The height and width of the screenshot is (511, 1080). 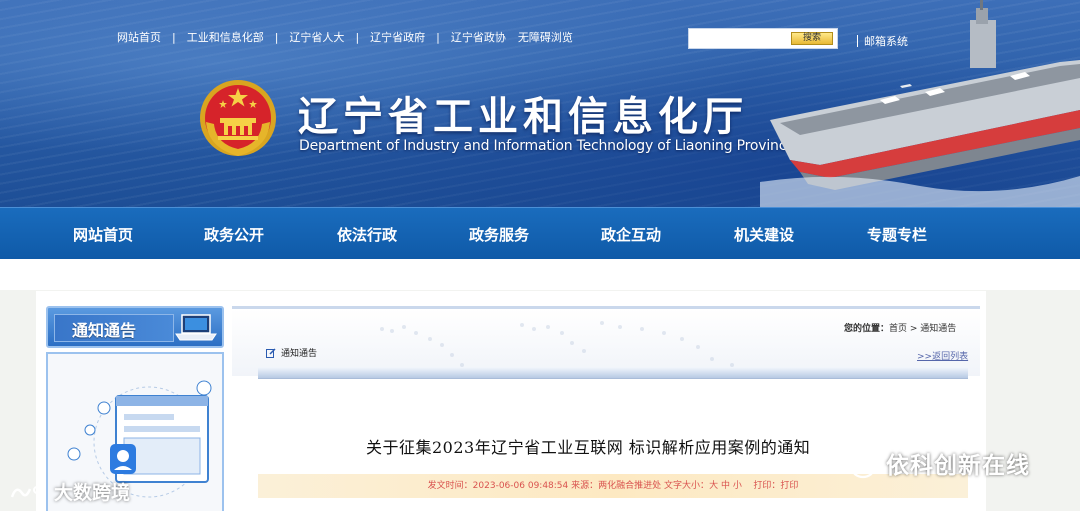 I want to click on watermark-right-text: 依科创新在线, so click(x=958, y=466).